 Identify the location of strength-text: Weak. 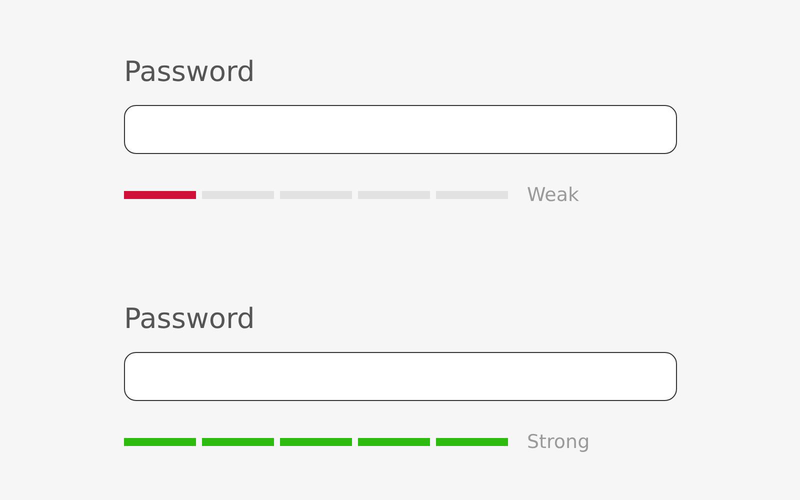
(553, 195).